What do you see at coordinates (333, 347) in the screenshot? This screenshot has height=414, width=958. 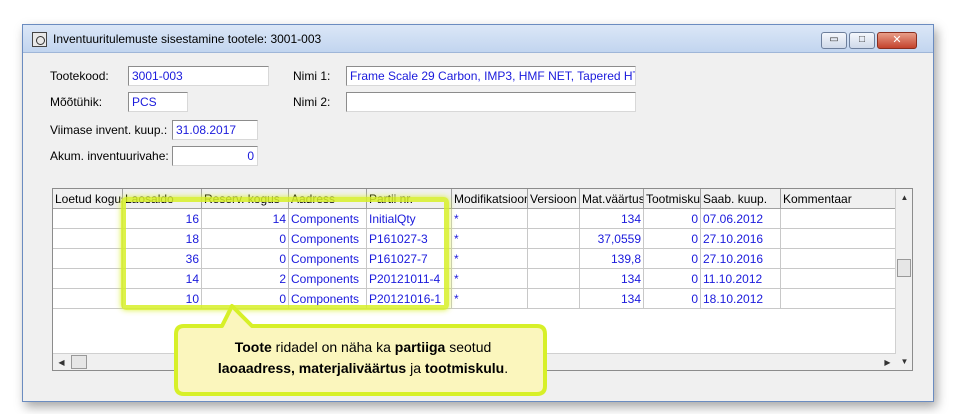 I see `callout-text-1: ridadel on näha ka` at bounding box center [333, 347].